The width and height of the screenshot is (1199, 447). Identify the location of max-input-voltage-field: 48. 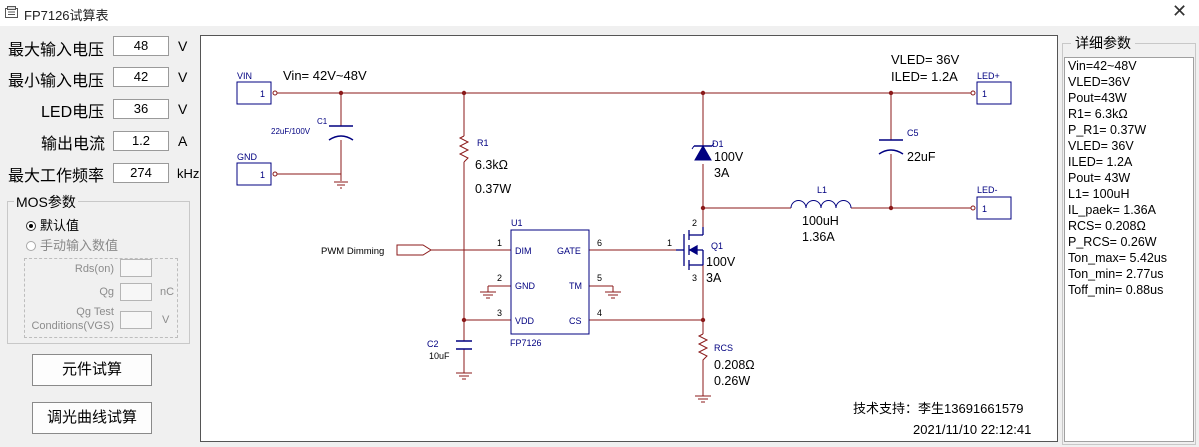
(141, 46).